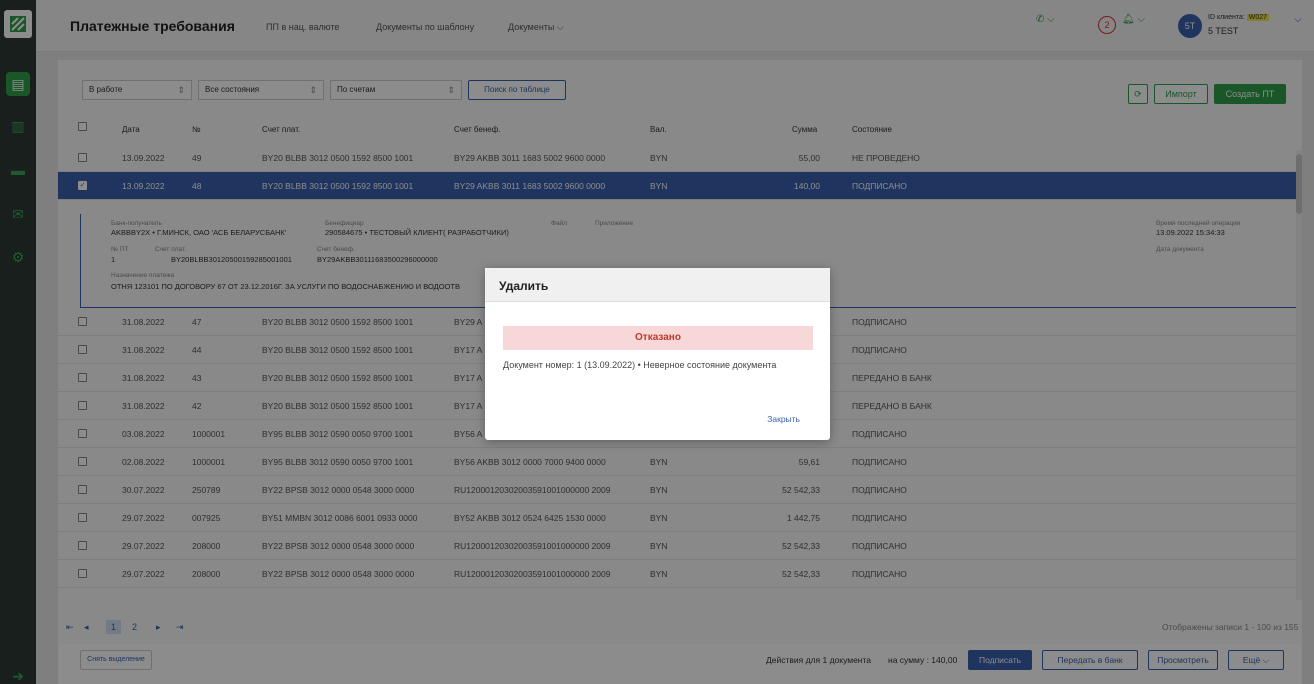 The height and width of the screenshot is (684, 1314). What do you see at coordinates (783, 419) in the screenshot?
I see `close-button: Закрыть` at bounding box center [783, 419].